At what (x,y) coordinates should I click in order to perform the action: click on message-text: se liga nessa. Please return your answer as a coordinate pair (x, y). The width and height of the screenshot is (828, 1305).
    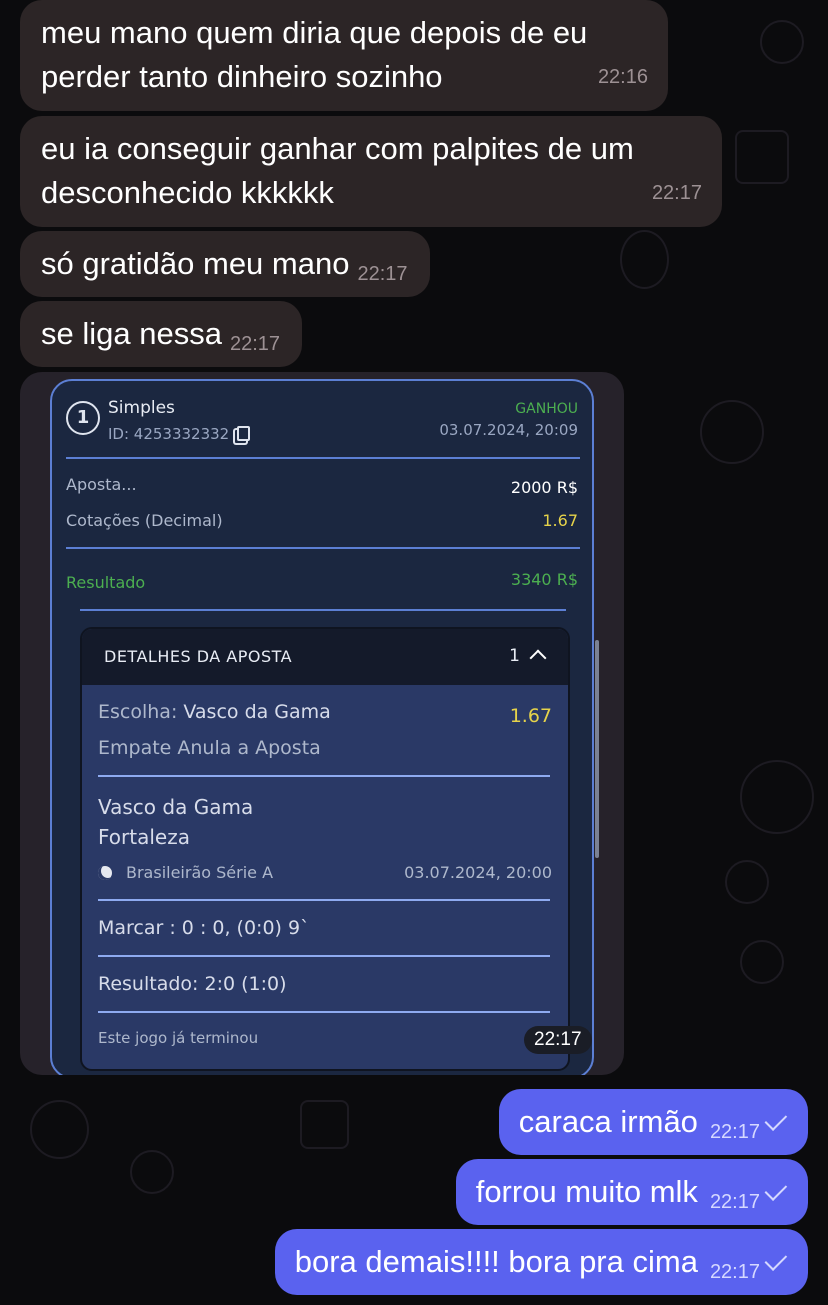
    Looking at the image, I should click on (131, 333).